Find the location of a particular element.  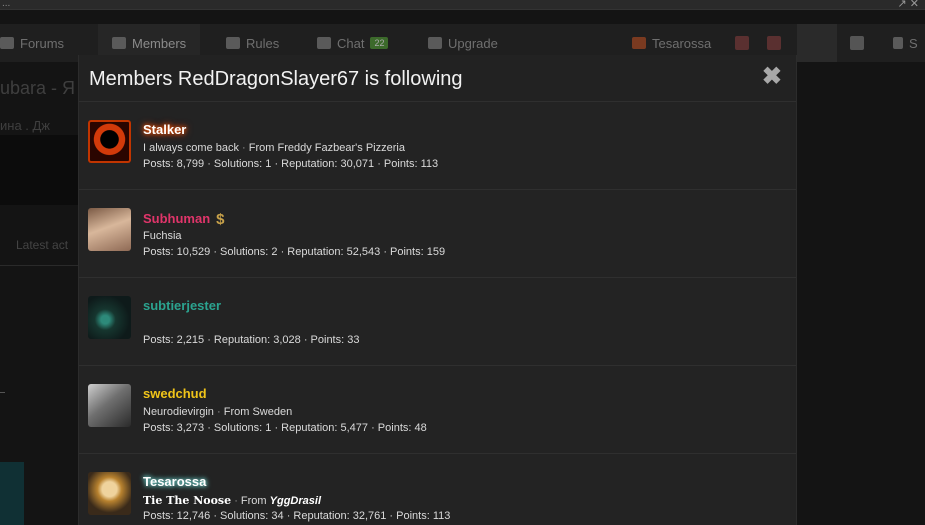

nav-forums: Forums is located at coordinates (32, 43).